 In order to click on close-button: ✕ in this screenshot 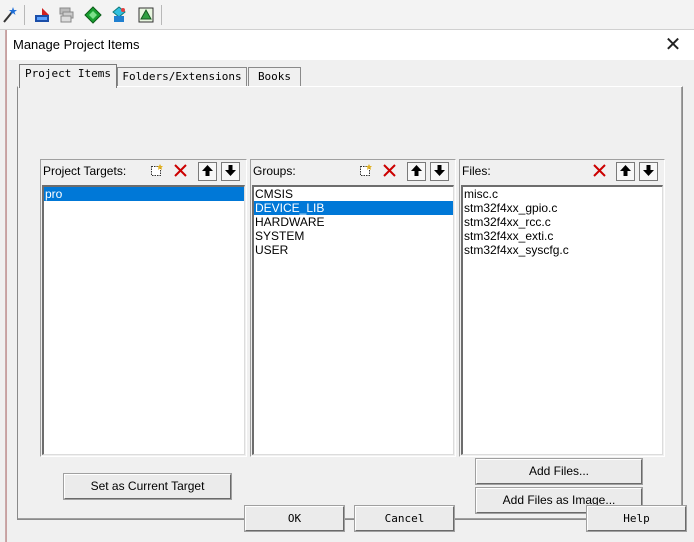, I will do `click(673, 45)`.